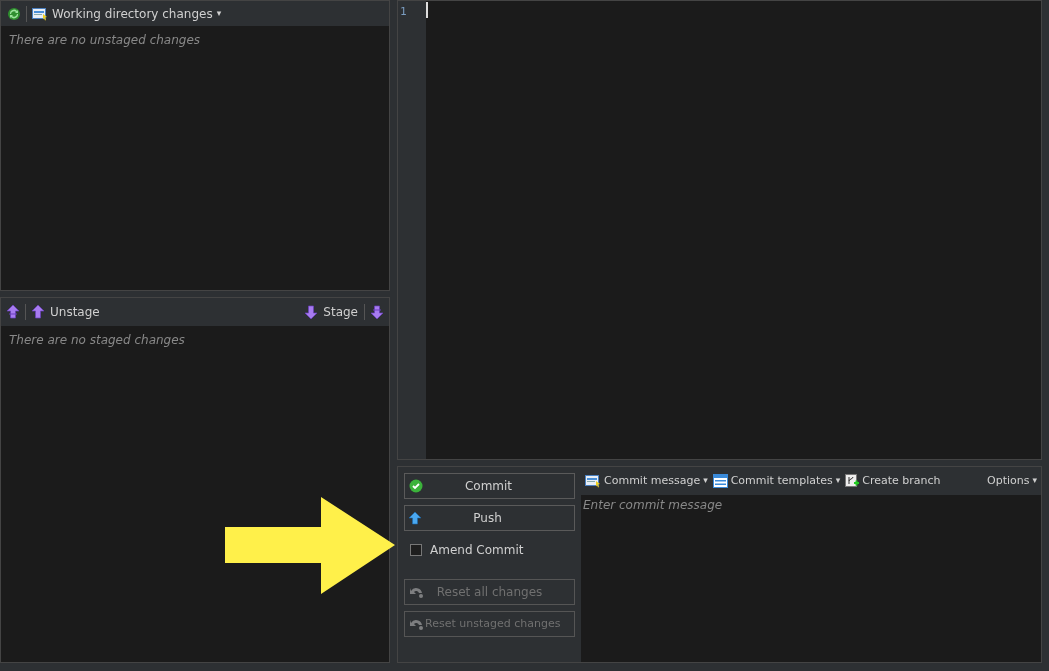 This screenshot has width=1049, height=671. Describe the element at coordinates (404, 12) in the screenshot. I see `line-number: 1` at that location.